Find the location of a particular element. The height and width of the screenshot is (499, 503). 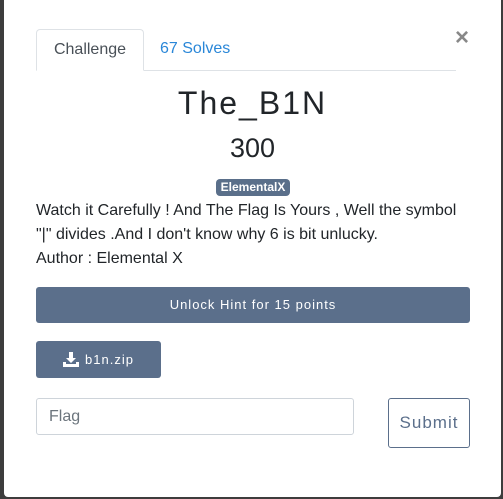

tag-badge: ElementalX is located at coordinates (253, 187).